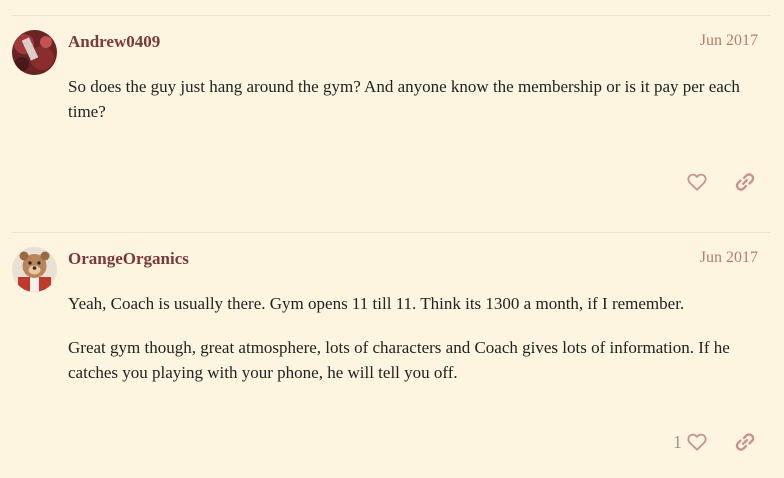  I want to click on username: Andrew0409, so click(114, 42).